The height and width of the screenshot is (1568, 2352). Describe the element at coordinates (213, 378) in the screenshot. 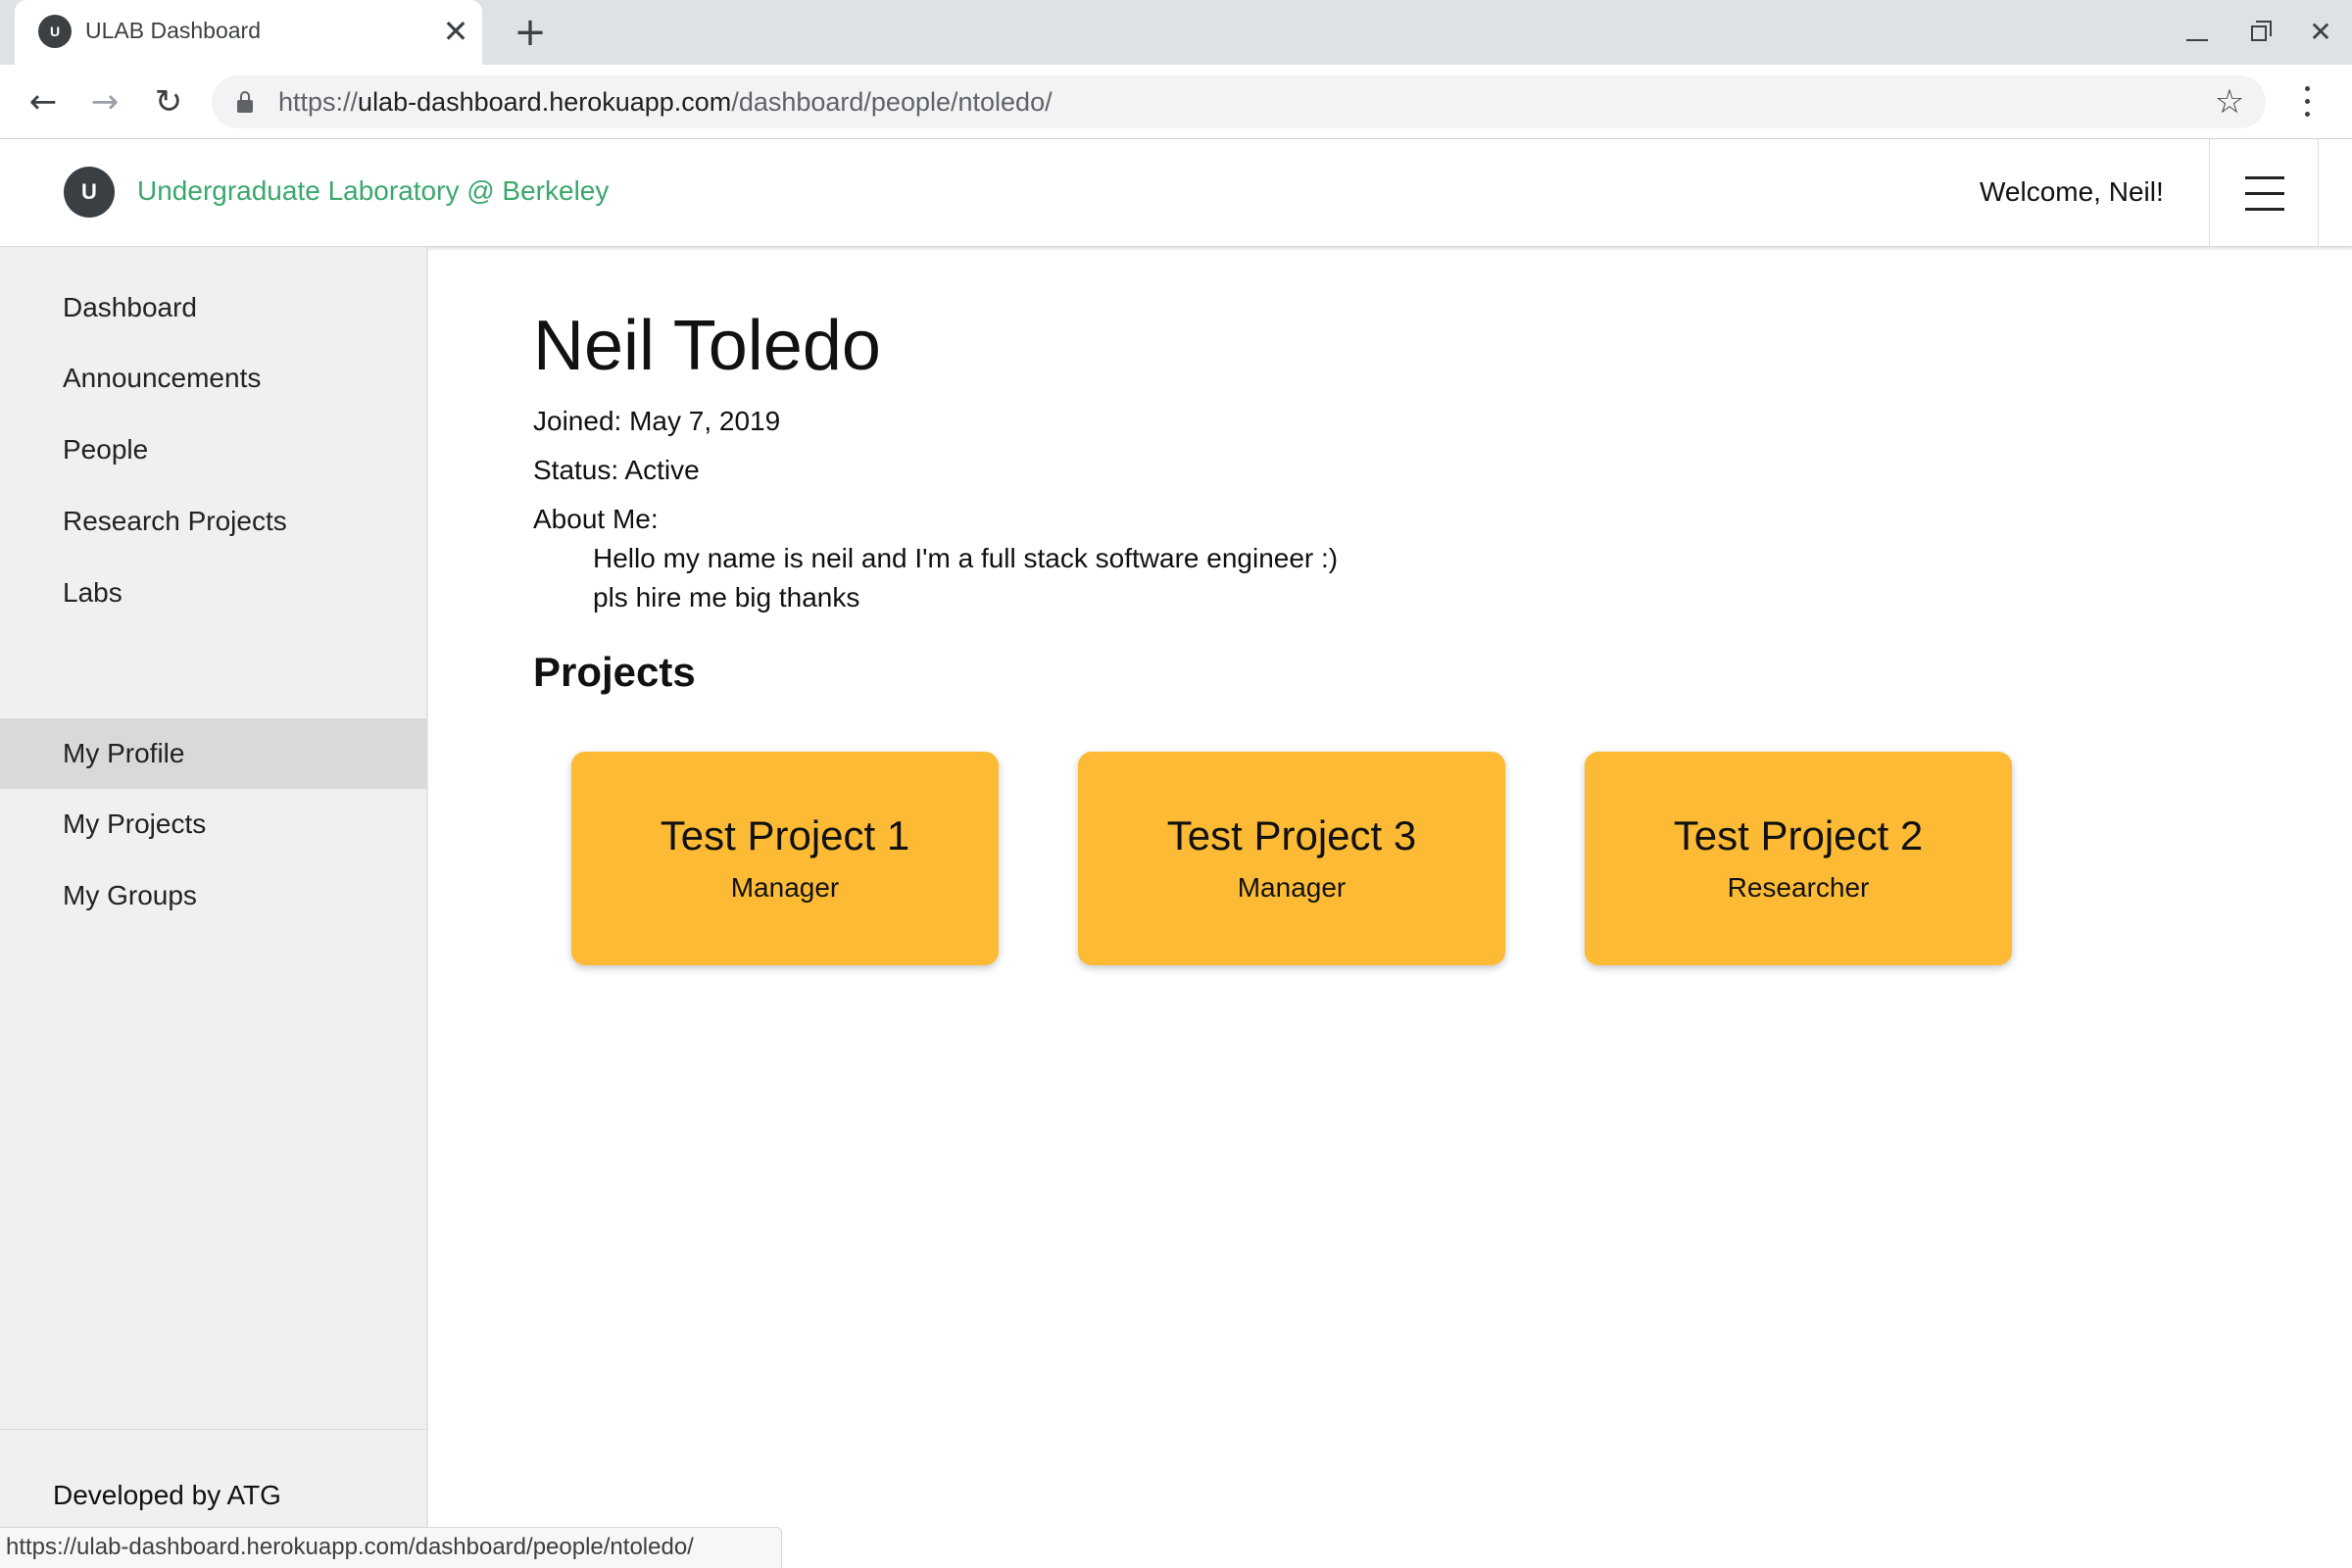

I see `sidebar-item-announcements: Announcements` at that location.